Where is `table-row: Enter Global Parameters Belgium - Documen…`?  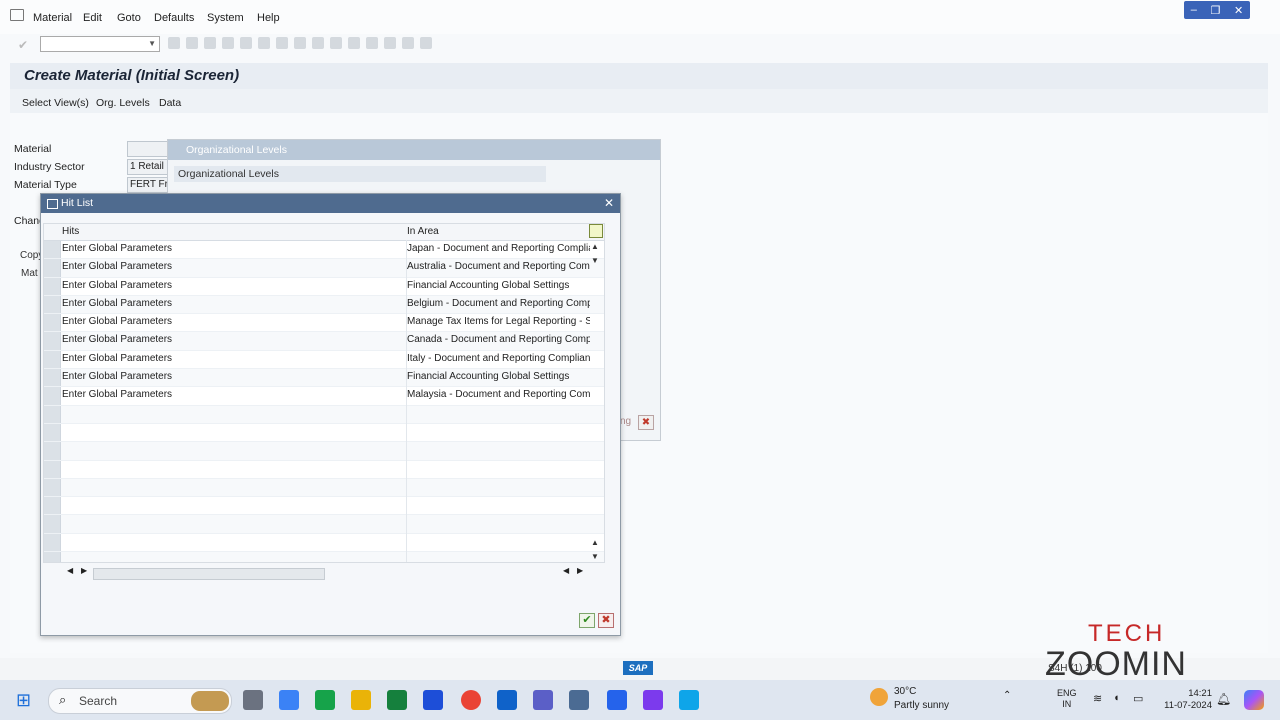
table-row: Enter Global Parameters Belgium - Documen… is located at coordinates (324, 305).